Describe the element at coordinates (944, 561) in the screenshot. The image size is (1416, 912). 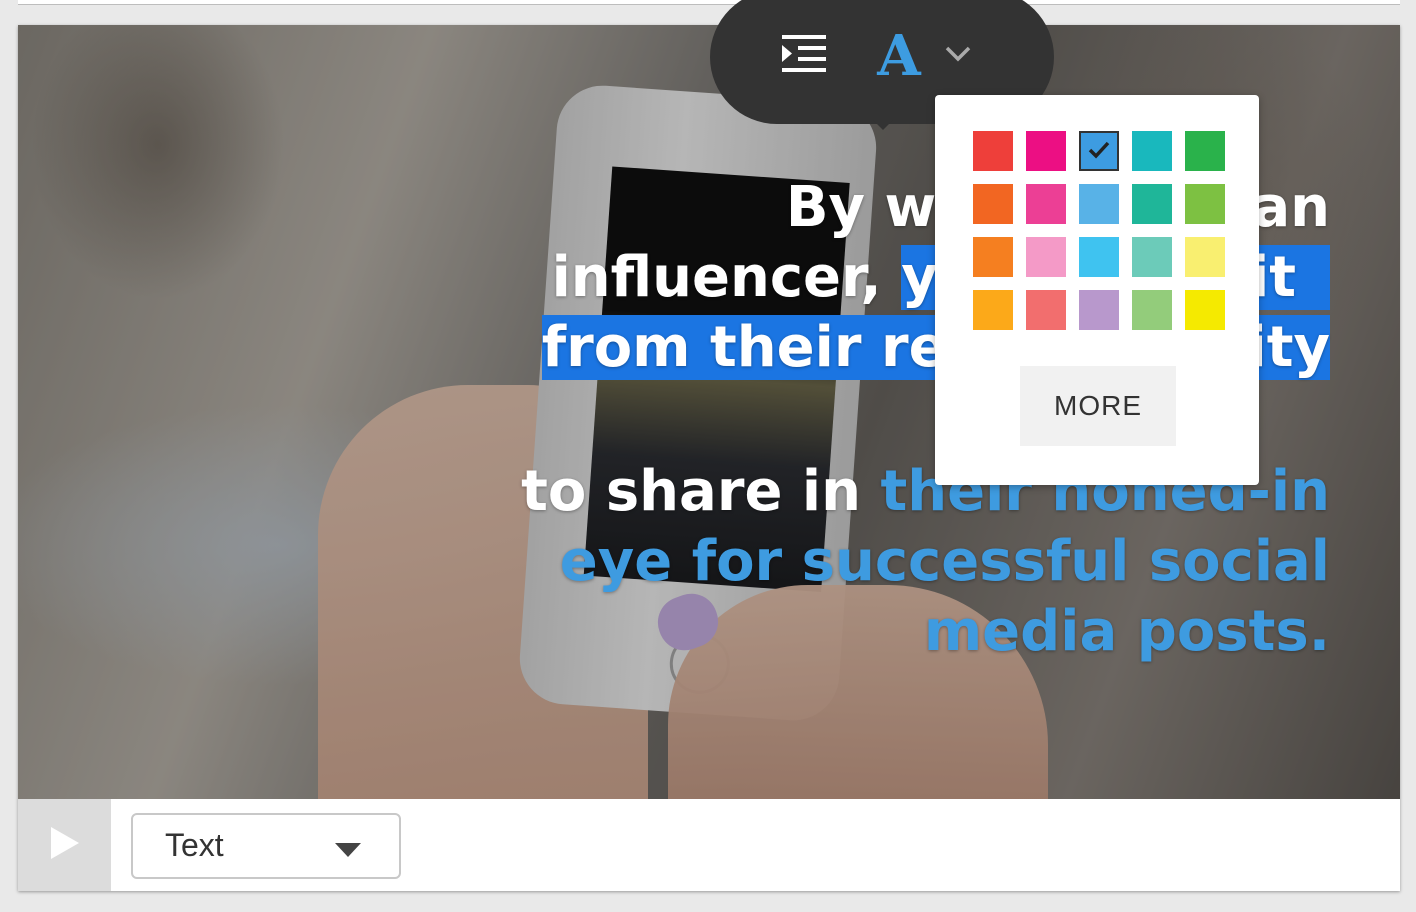
I see `caption-line-5: eye for successful social` at that location.